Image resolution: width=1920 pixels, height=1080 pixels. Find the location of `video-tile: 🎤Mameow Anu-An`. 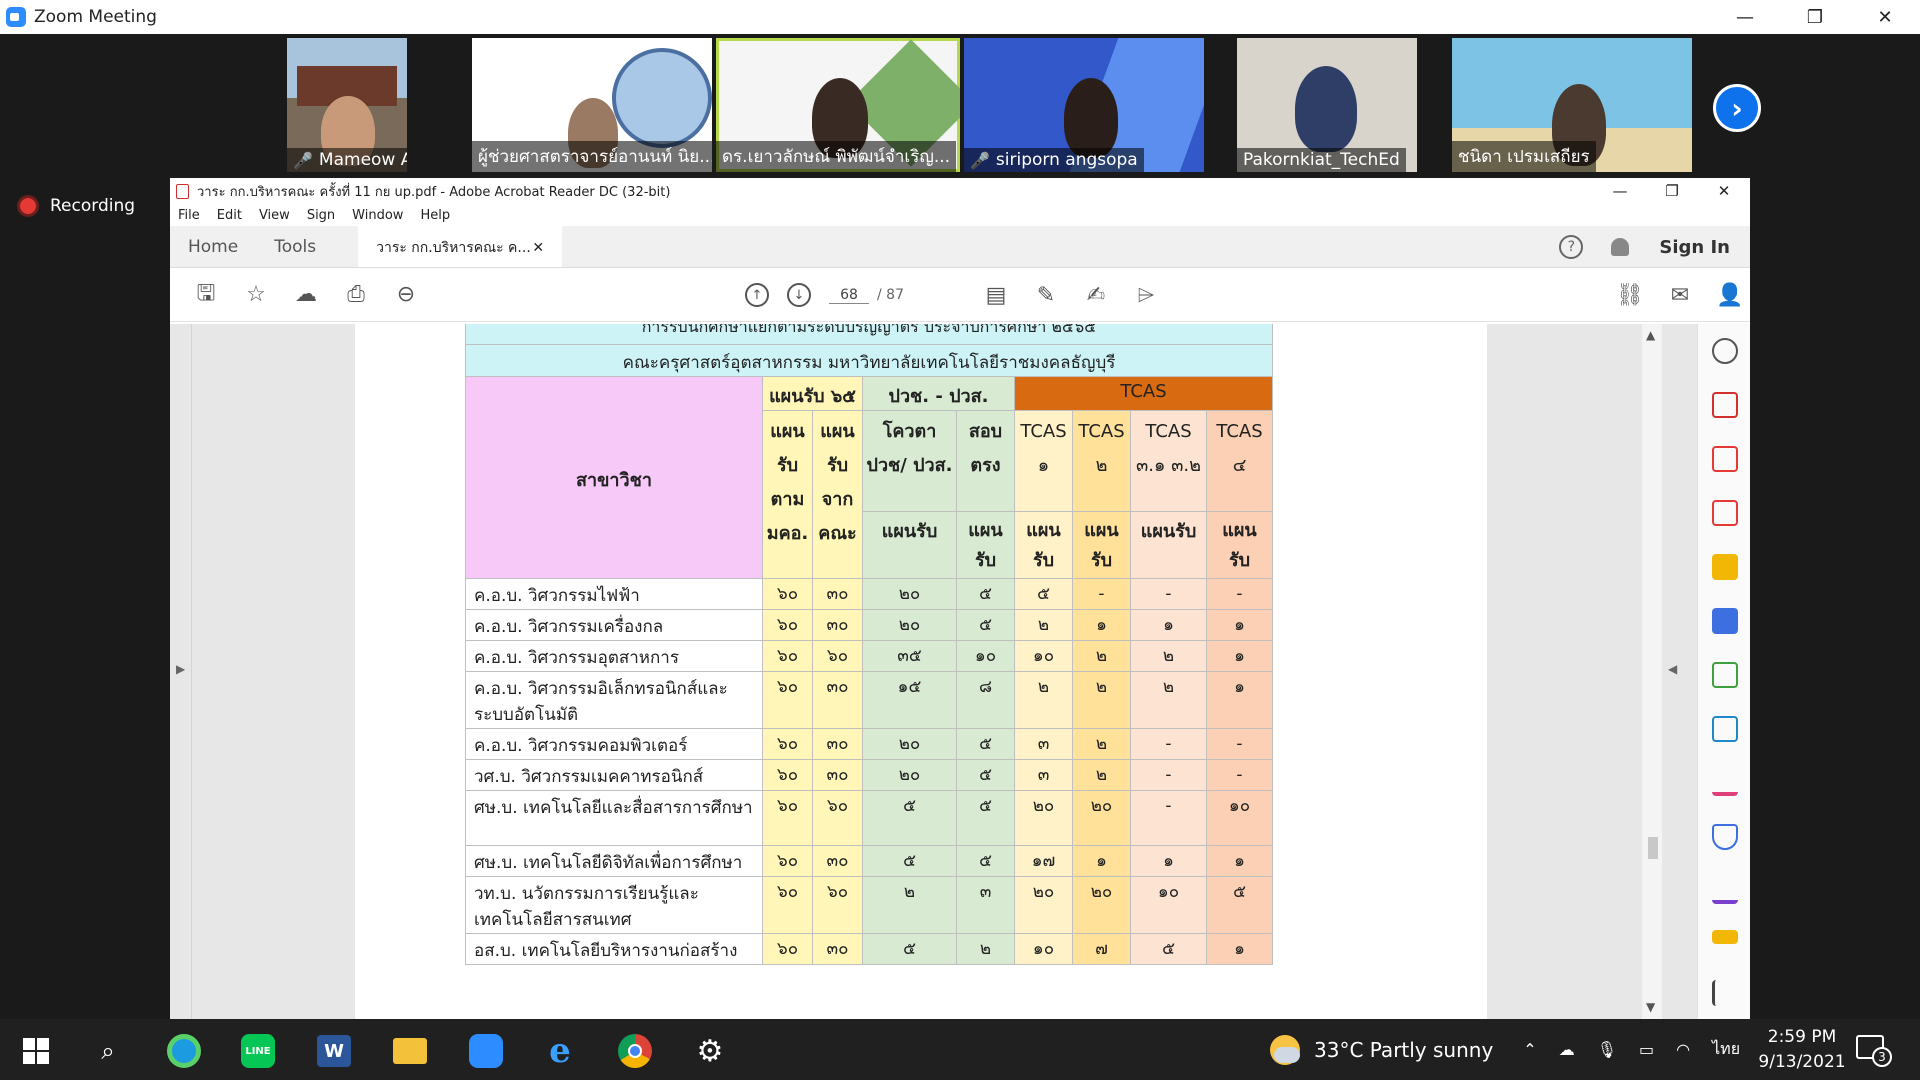

video-tile: 🎤Mameow Anu-An is located at coordinates (347, 105).